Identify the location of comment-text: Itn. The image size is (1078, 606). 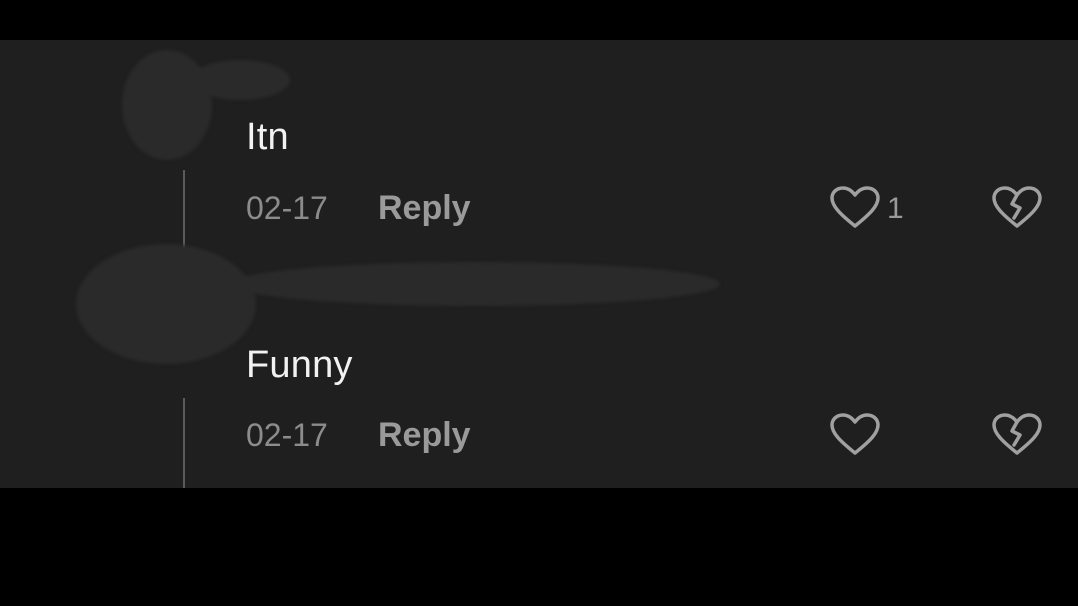
(267, 137).